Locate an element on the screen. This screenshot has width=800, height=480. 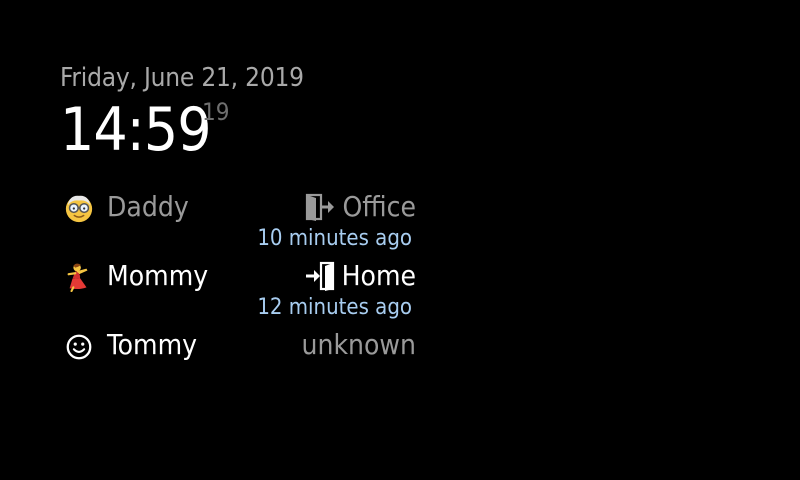
clock-module: Friday, June 21, 2019 14:59 19 is located at coordinates (182, 114).